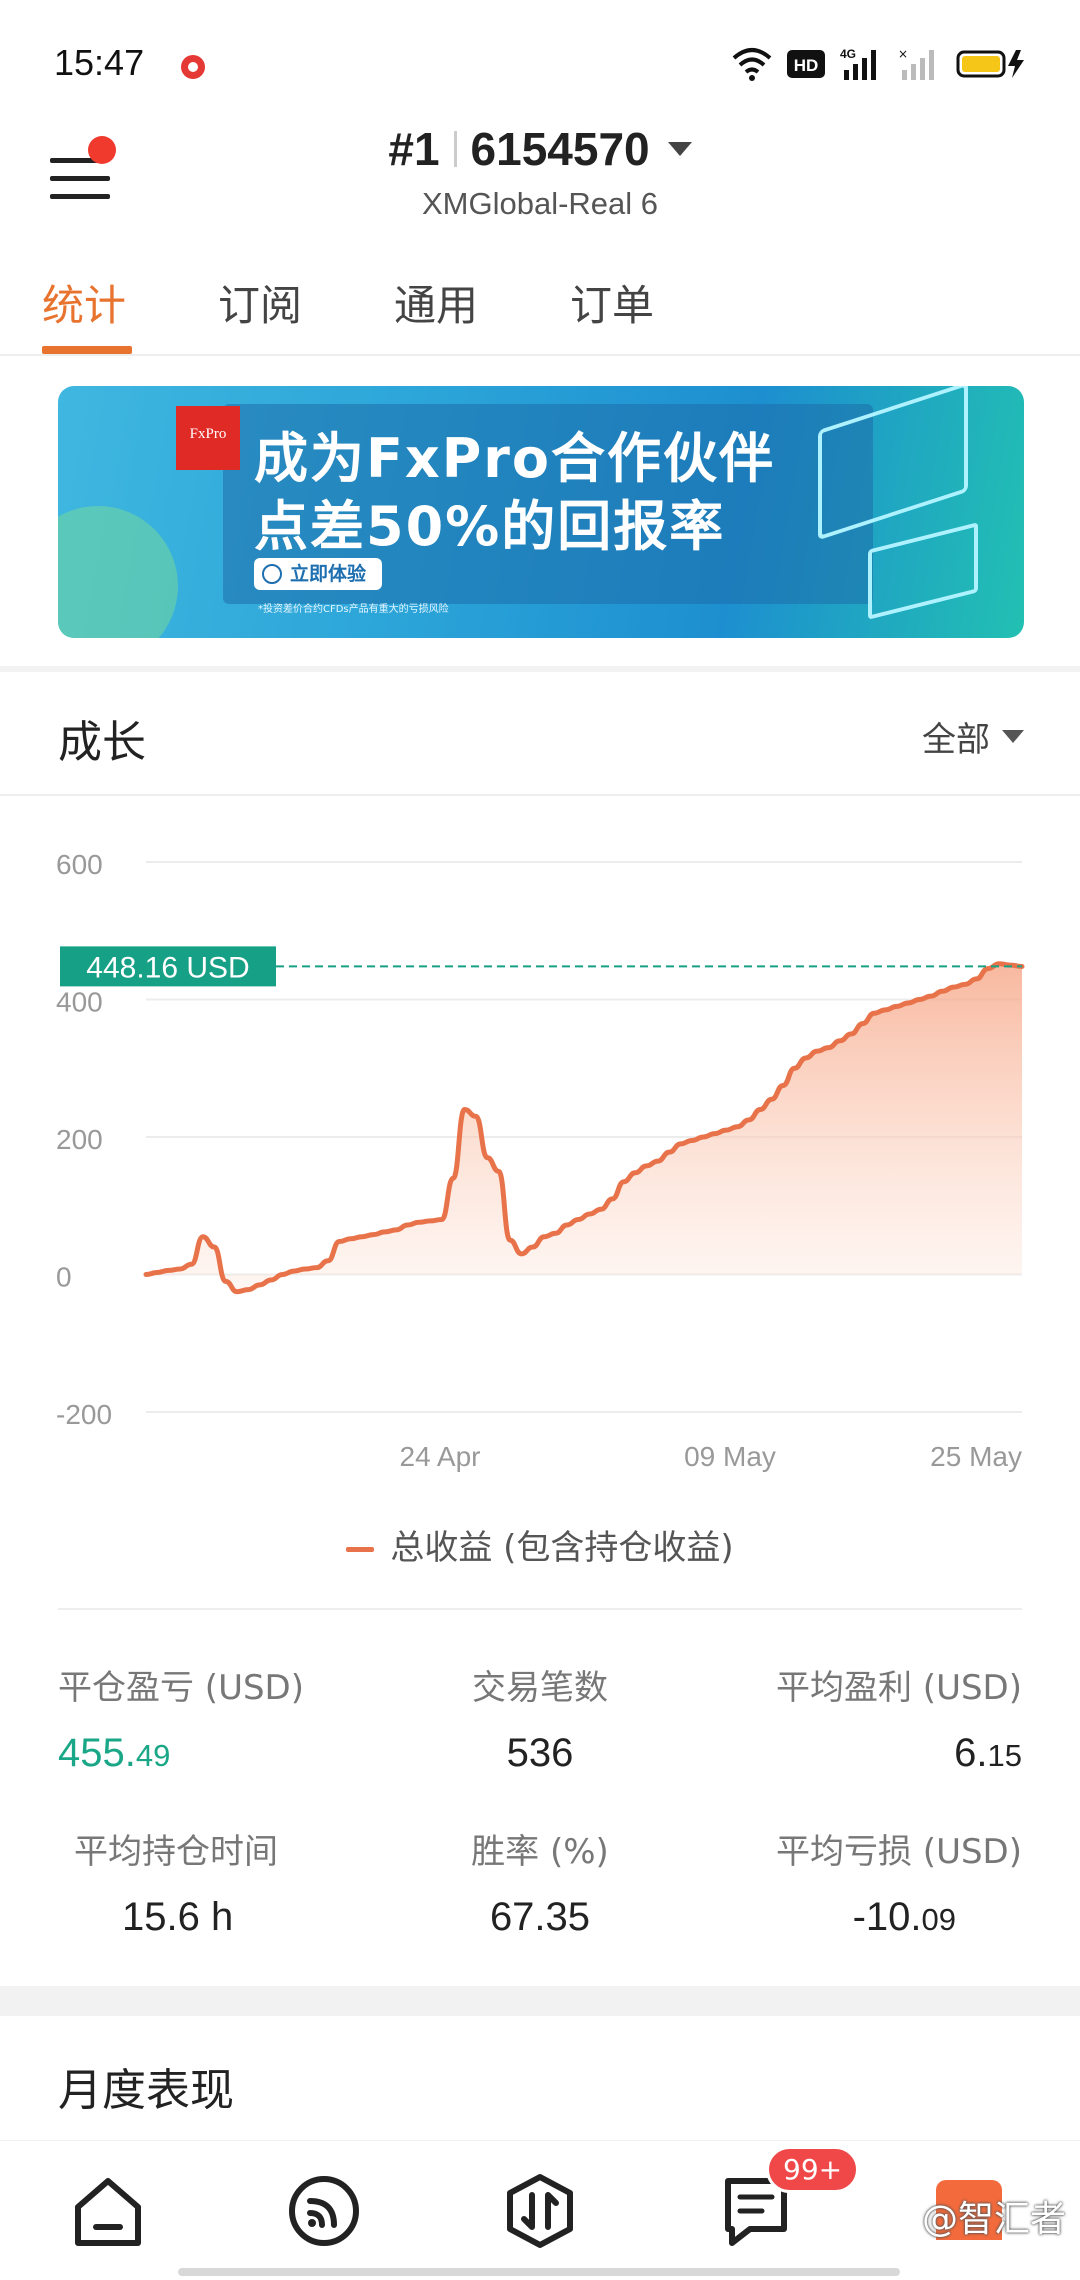  I want to click on account-header: #1 6154570 XMGlobal-Real 6, so click(540, 170).